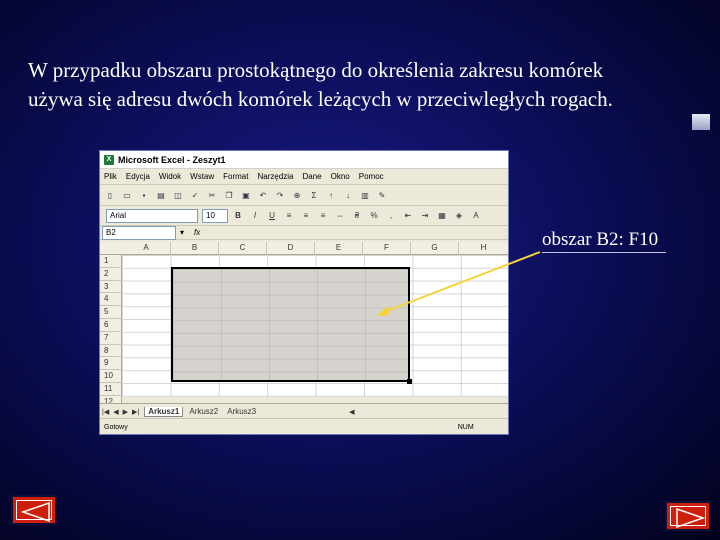 The height and width of the screenshot is (540, 720). I want to click on paste-icon: ▣, so click(246, 195).